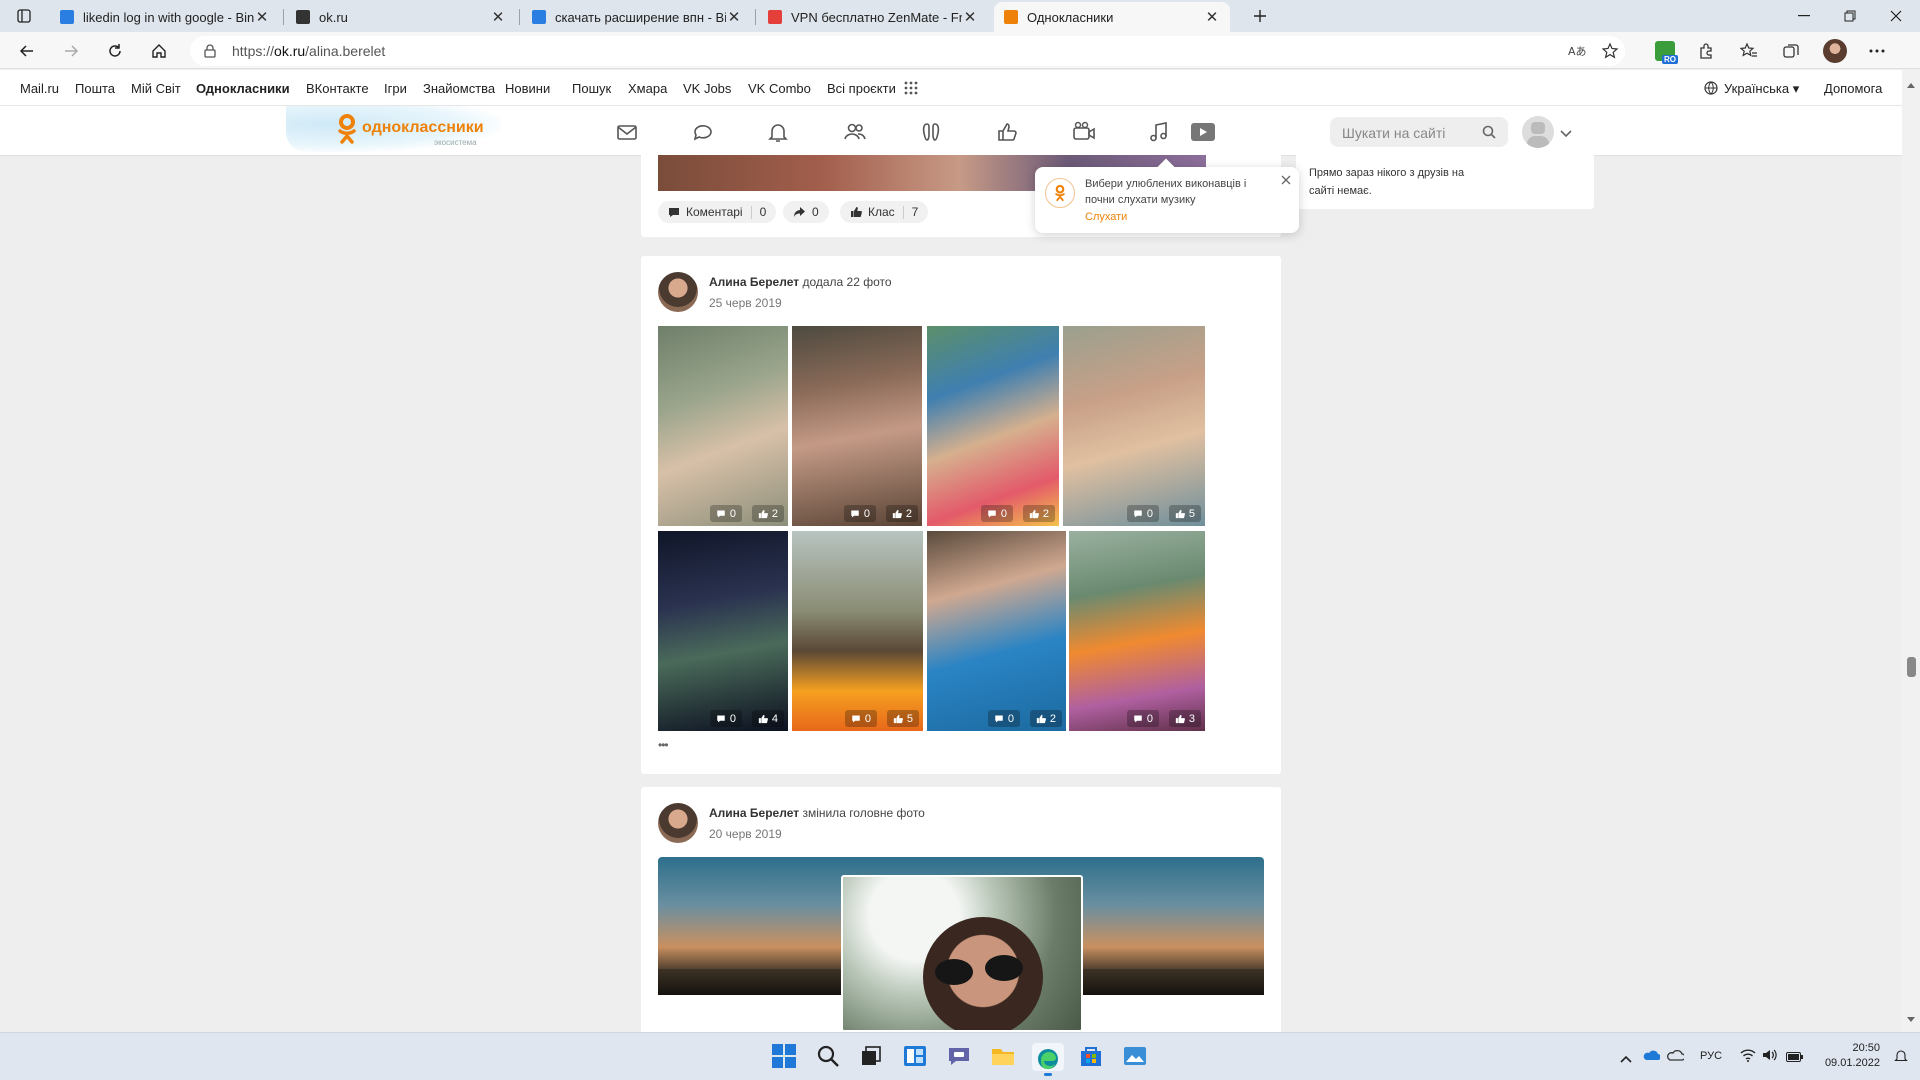 Image resolution: width=1920 pixels, height=1080 pixels. Describe the element at coordinates (767, 718) in the screenshot. I see `photo-likes-count: 4` at that location.